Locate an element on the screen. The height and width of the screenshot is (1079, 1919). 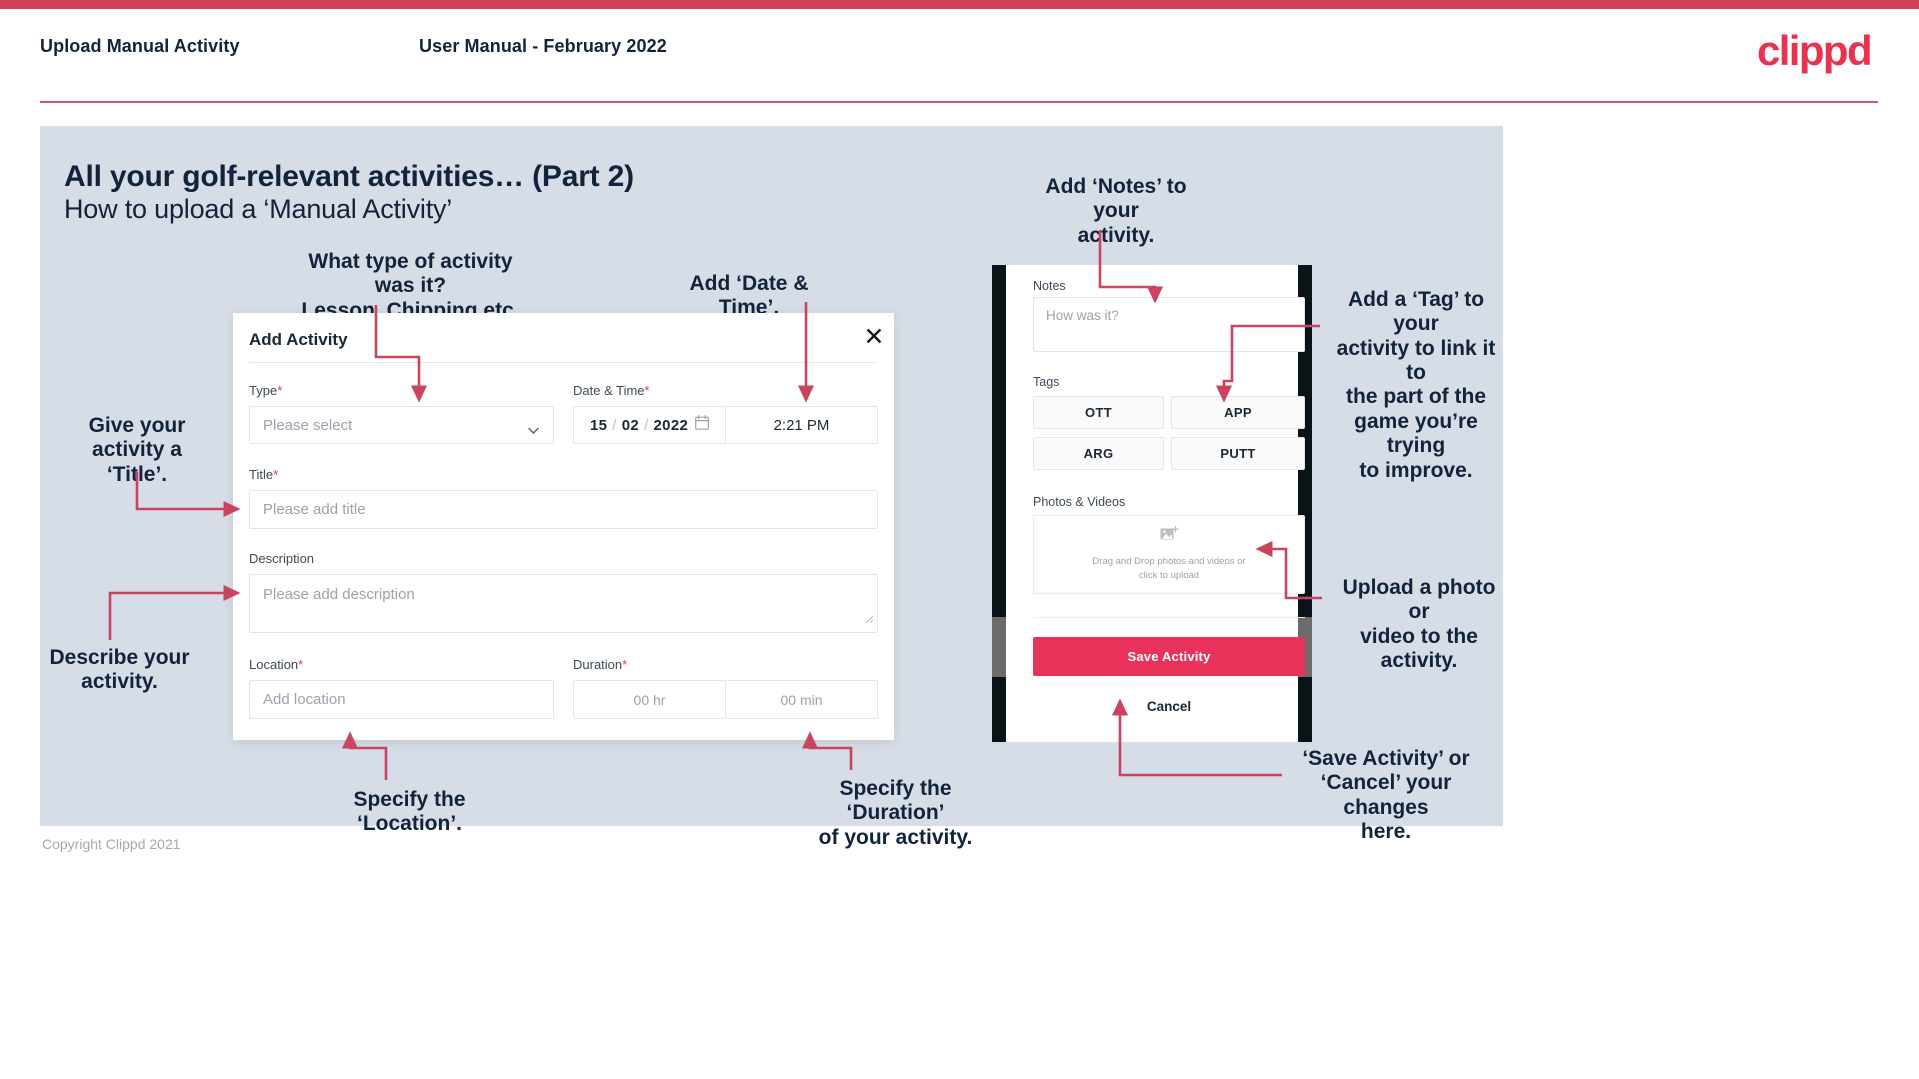
footer-copyright: Copyright Clippd 2021 is located at coordinates (111, 844).